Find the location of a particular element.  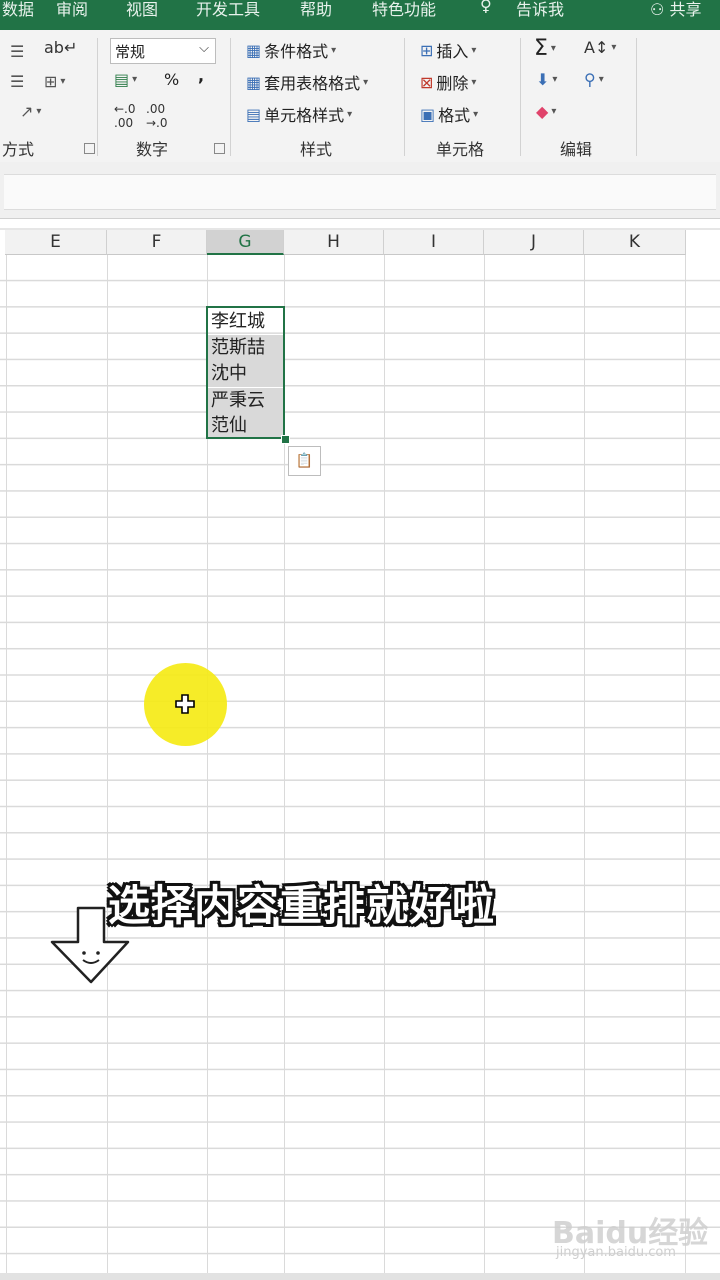

styles-group-label: 样式 is located at coordinates (316, 149).